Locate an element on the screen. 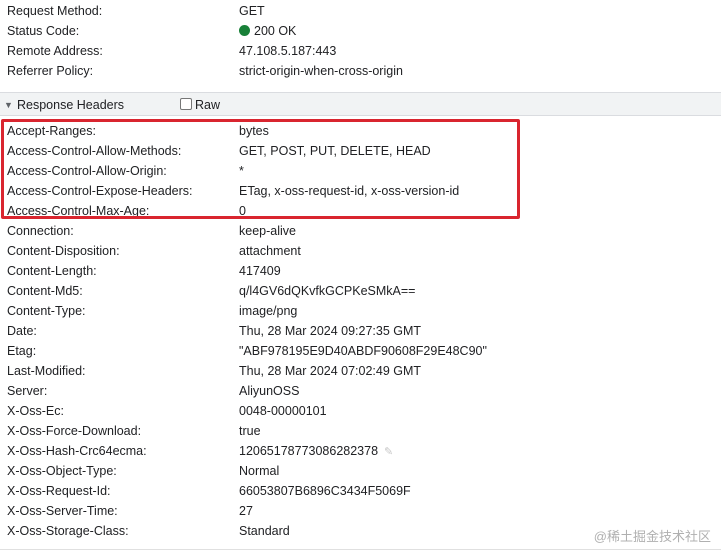 Image resolution: width=721 pixels, height=551 pixels. section-title: Response Headers is located at coordinates (71, 105).